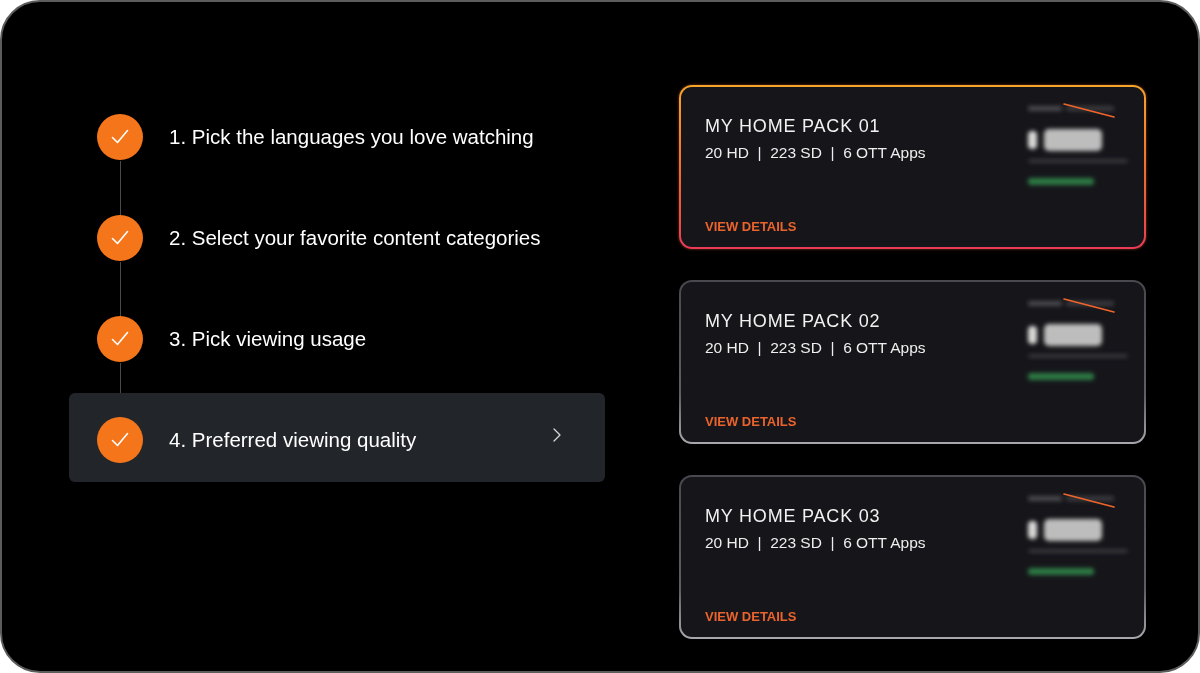 This screenshot has height=673, width=1200. Describe the element at coordinates (912, 557) in the screenshot. I see `pack-card: MY HOME PACK 03 20 HD | 223 SD | 6 OTT Apps VIEW DETAILS` at that location.